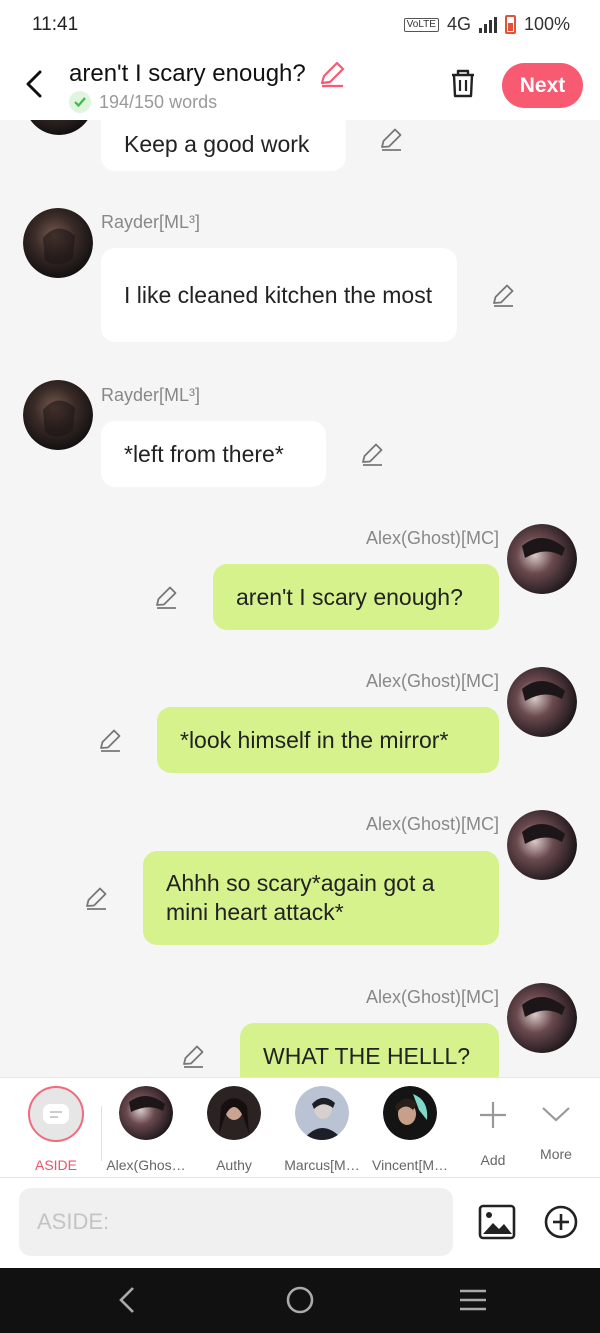  I want to click on edit-title-button, so click(332, 76).